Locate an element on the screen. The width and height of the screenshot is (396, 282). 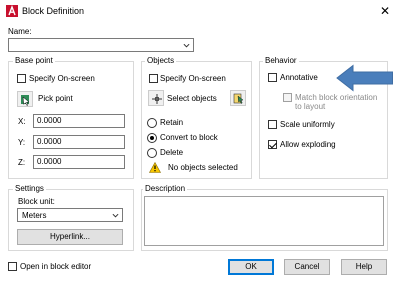
match-orientation-checkbox is located at coordinates (287, 97).